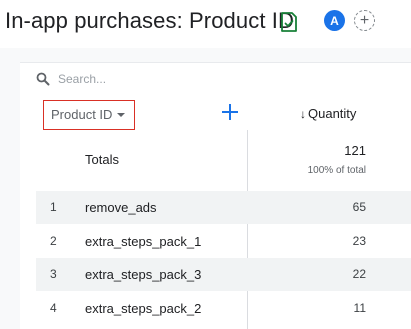 This screenshot has width=411, height=329. I want to click on row-index: 2, so click(53, 241).